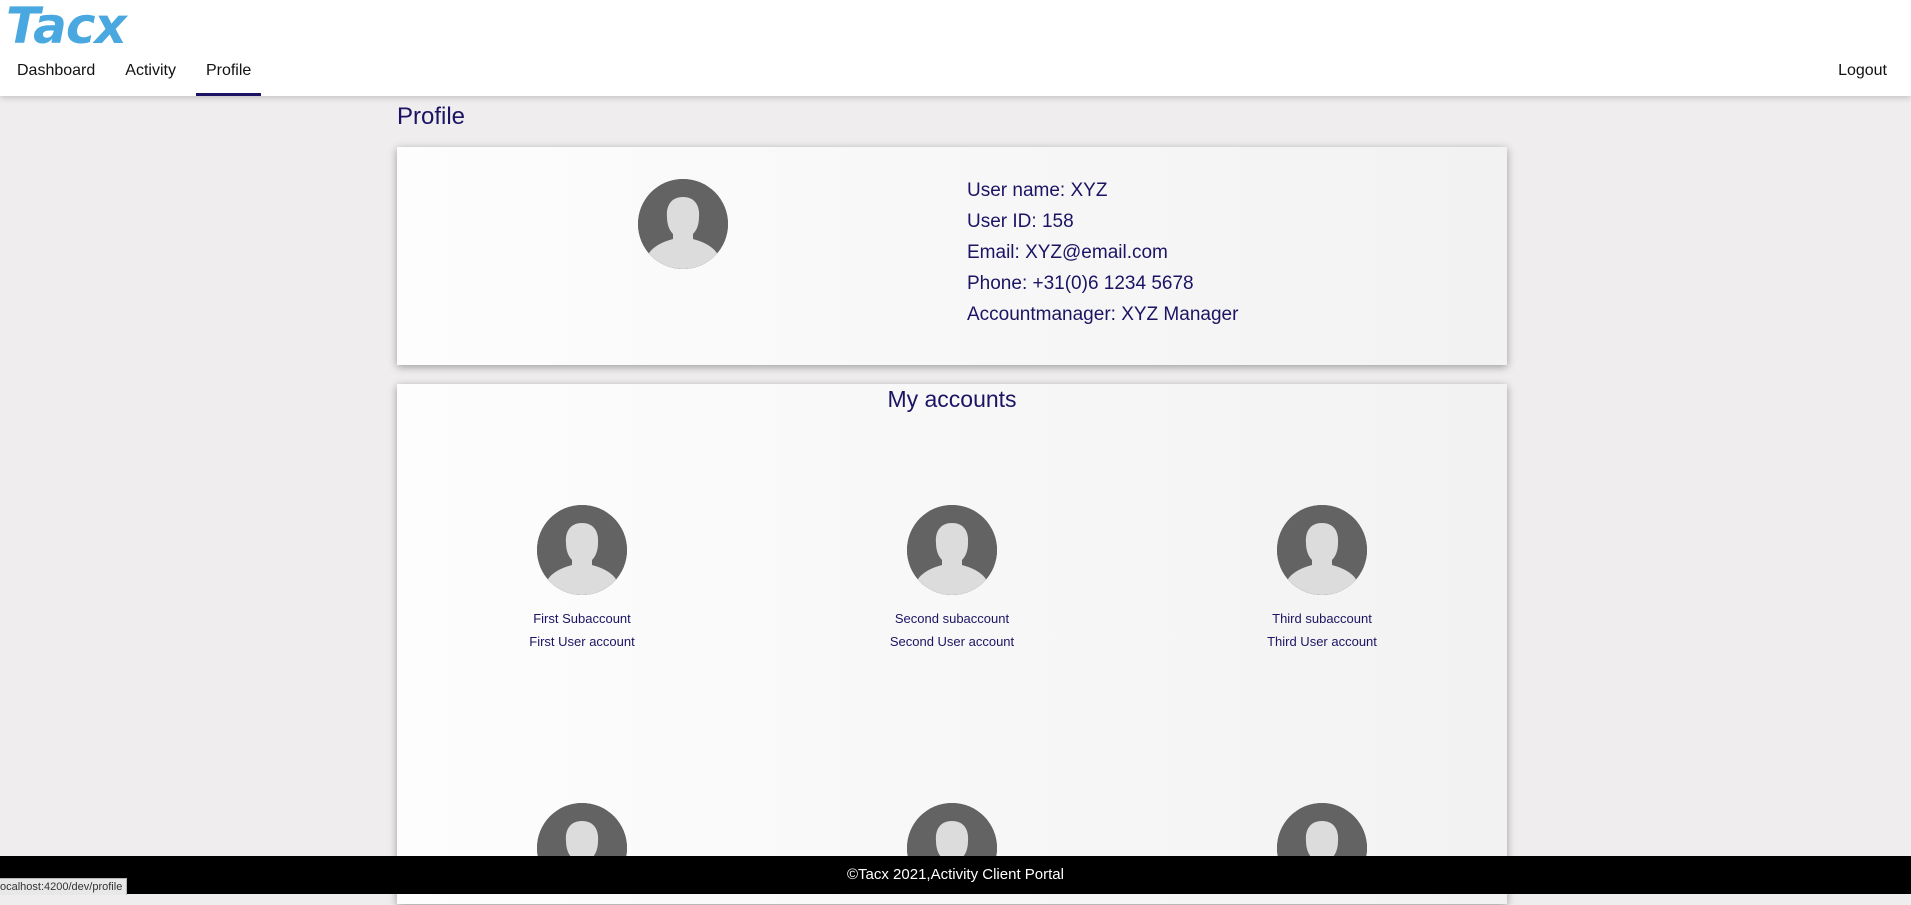 The height and width of the screenshot is (905, 1911). I want to click on account-card: Third subaccount Third User account, so click(1322, 579).